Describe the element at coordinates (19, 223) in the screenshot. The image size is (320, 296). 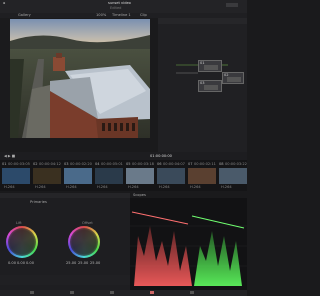
I see `wheel-left-label: Lift` at that location.